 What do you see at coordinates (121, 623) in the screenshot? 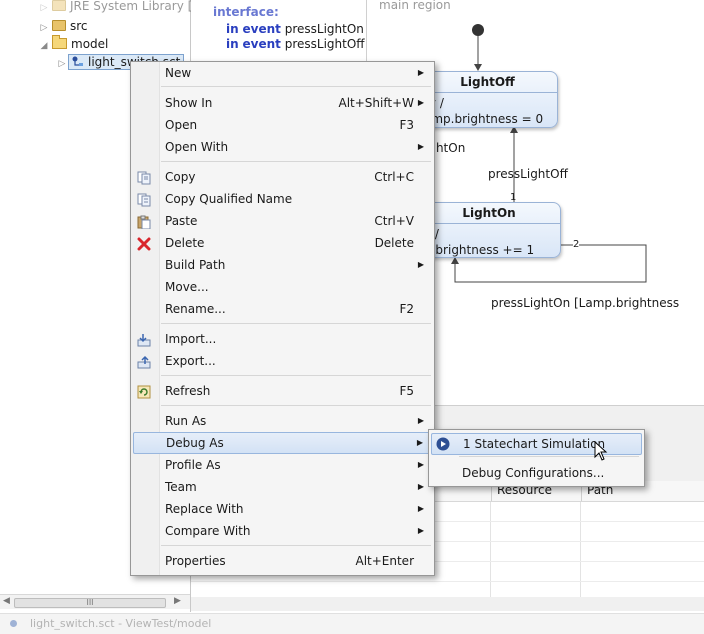
I see `status-text: light_switch.sct - ViewTest/model` at bounding box center [121, 623].